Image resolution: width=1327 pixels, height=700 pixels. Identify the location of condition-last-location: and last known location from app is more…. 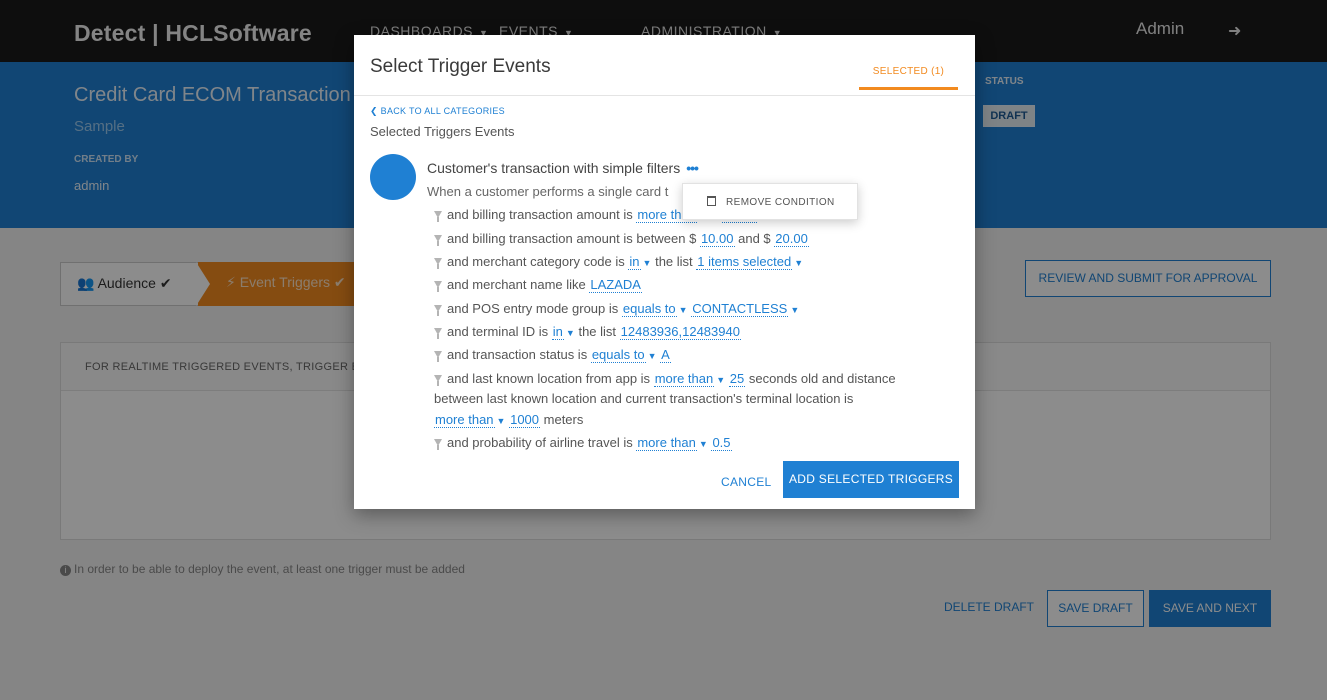
(665, 379).